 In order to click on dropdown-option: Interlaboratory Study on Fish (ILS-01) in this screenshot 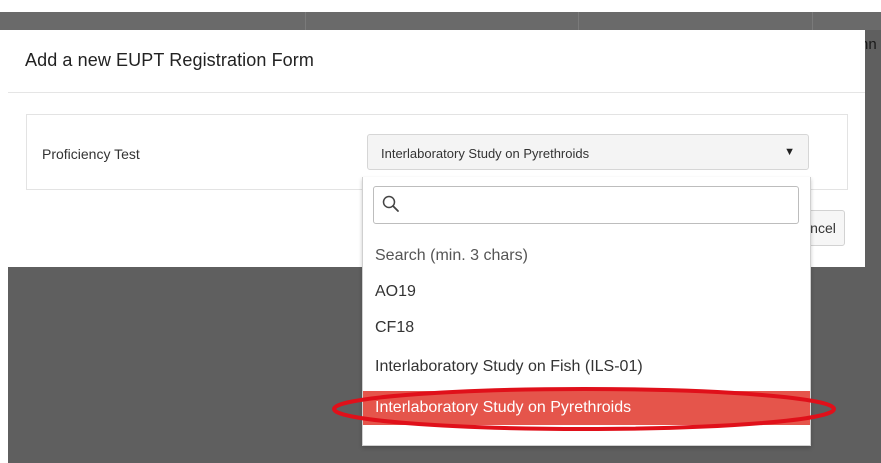, I will do `click(586, 367)`.